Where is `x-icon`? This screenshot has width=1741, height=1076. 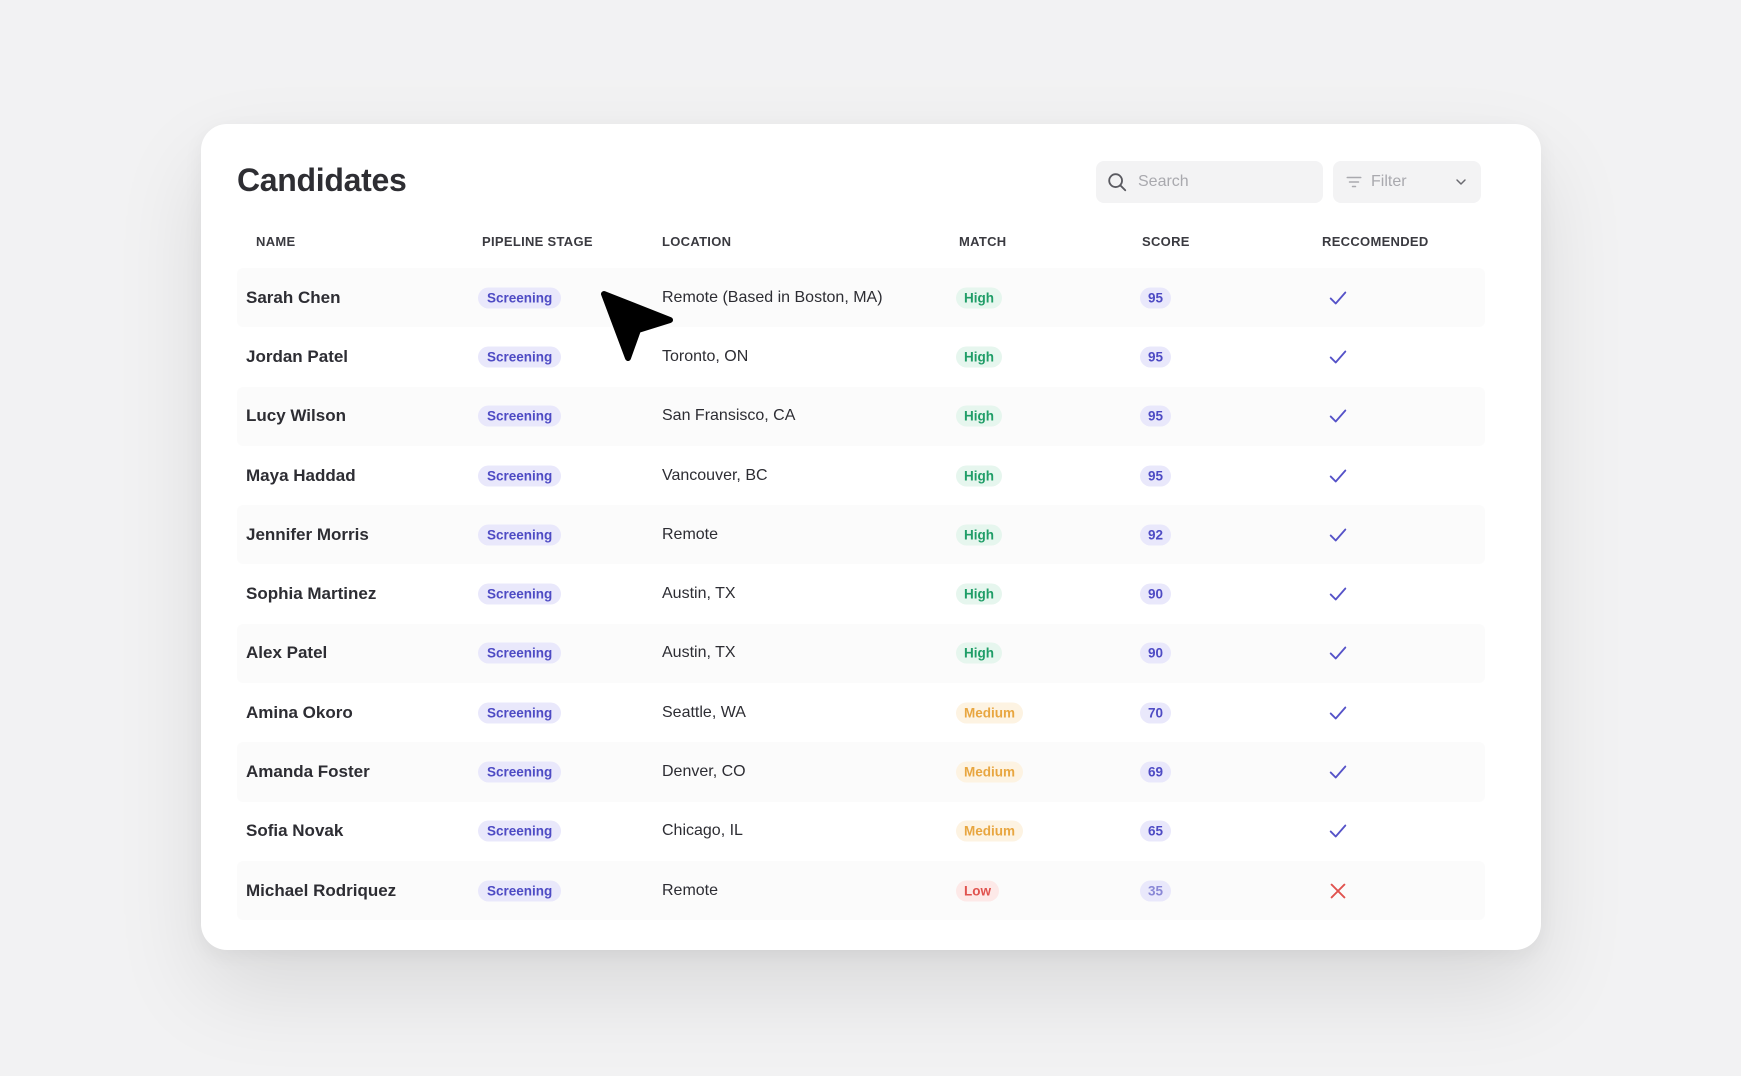 x-icon is located at coordinates (1338, 890).